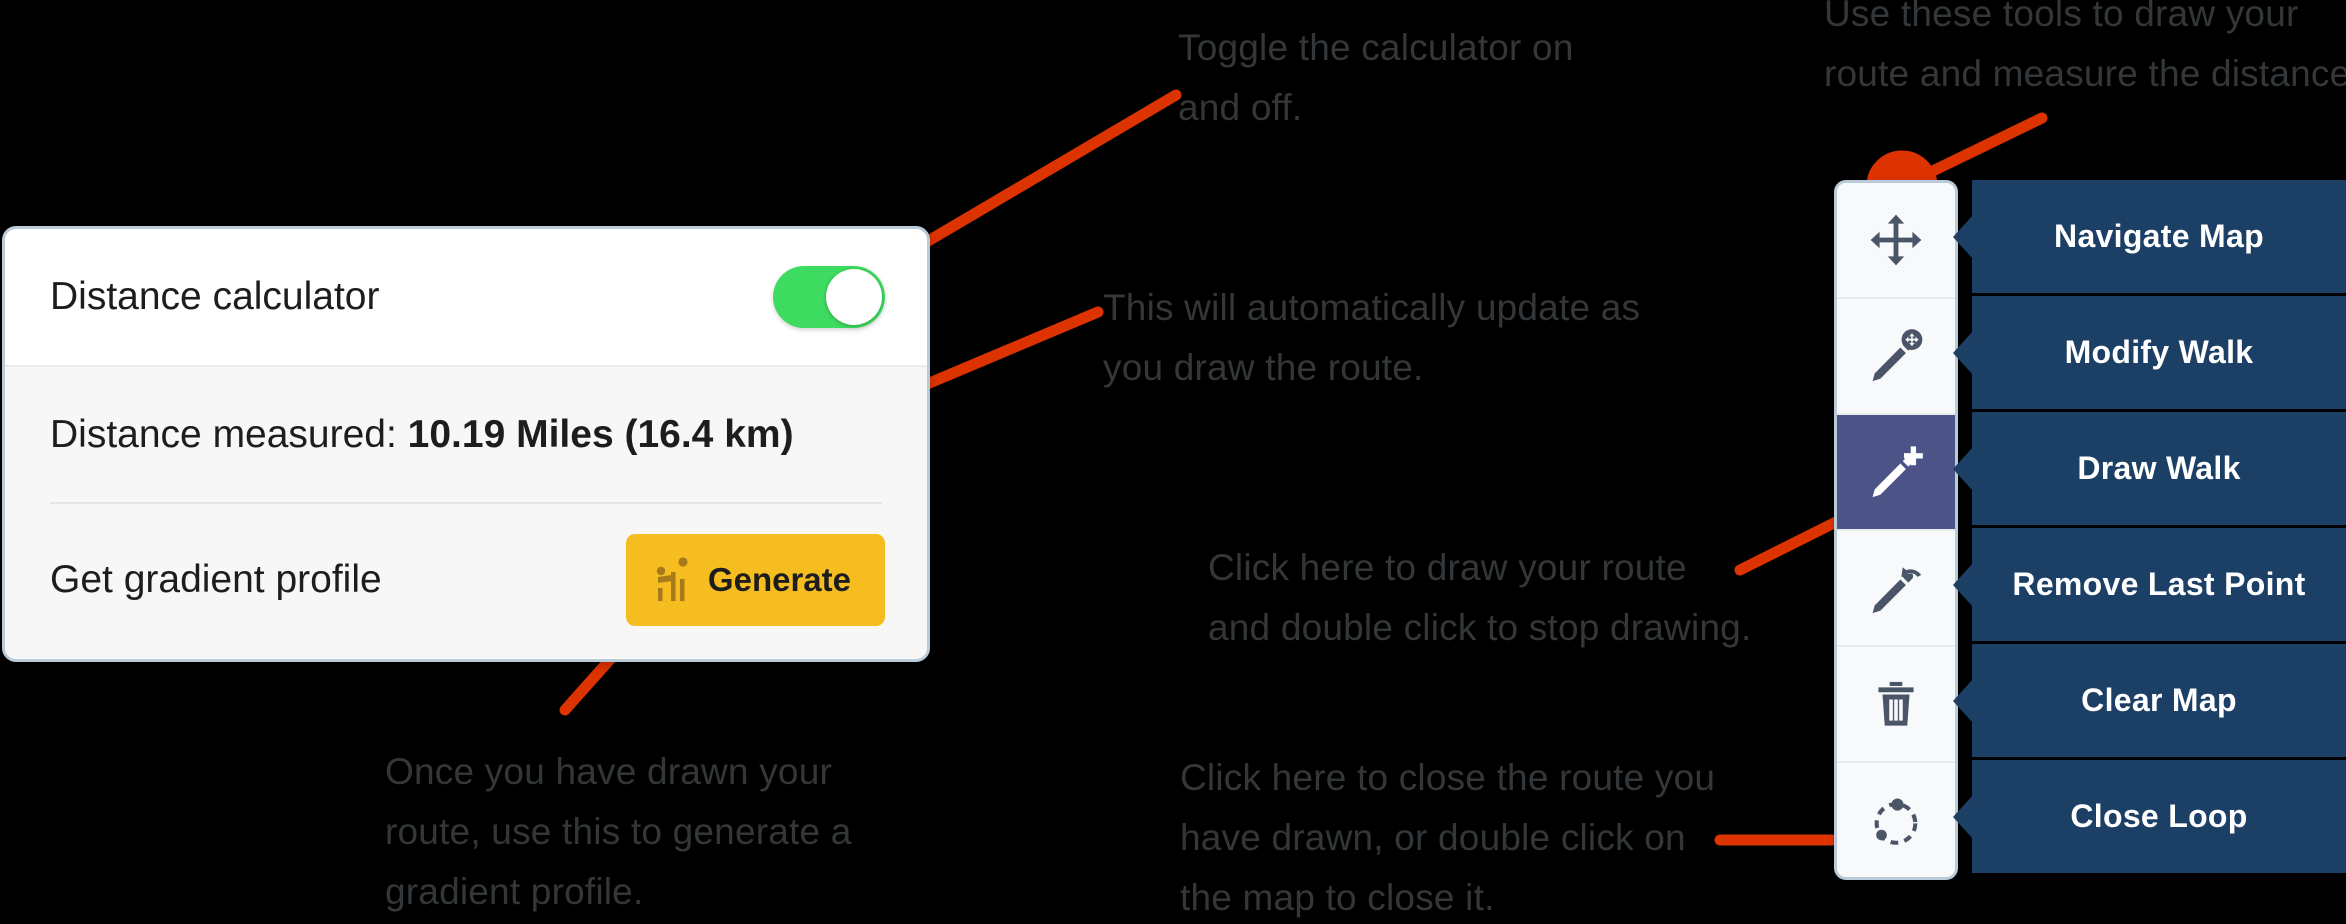 The height and width of the screenshot is (924, 2346). I want to click on tool-draw-walk, so click(1896, 473).